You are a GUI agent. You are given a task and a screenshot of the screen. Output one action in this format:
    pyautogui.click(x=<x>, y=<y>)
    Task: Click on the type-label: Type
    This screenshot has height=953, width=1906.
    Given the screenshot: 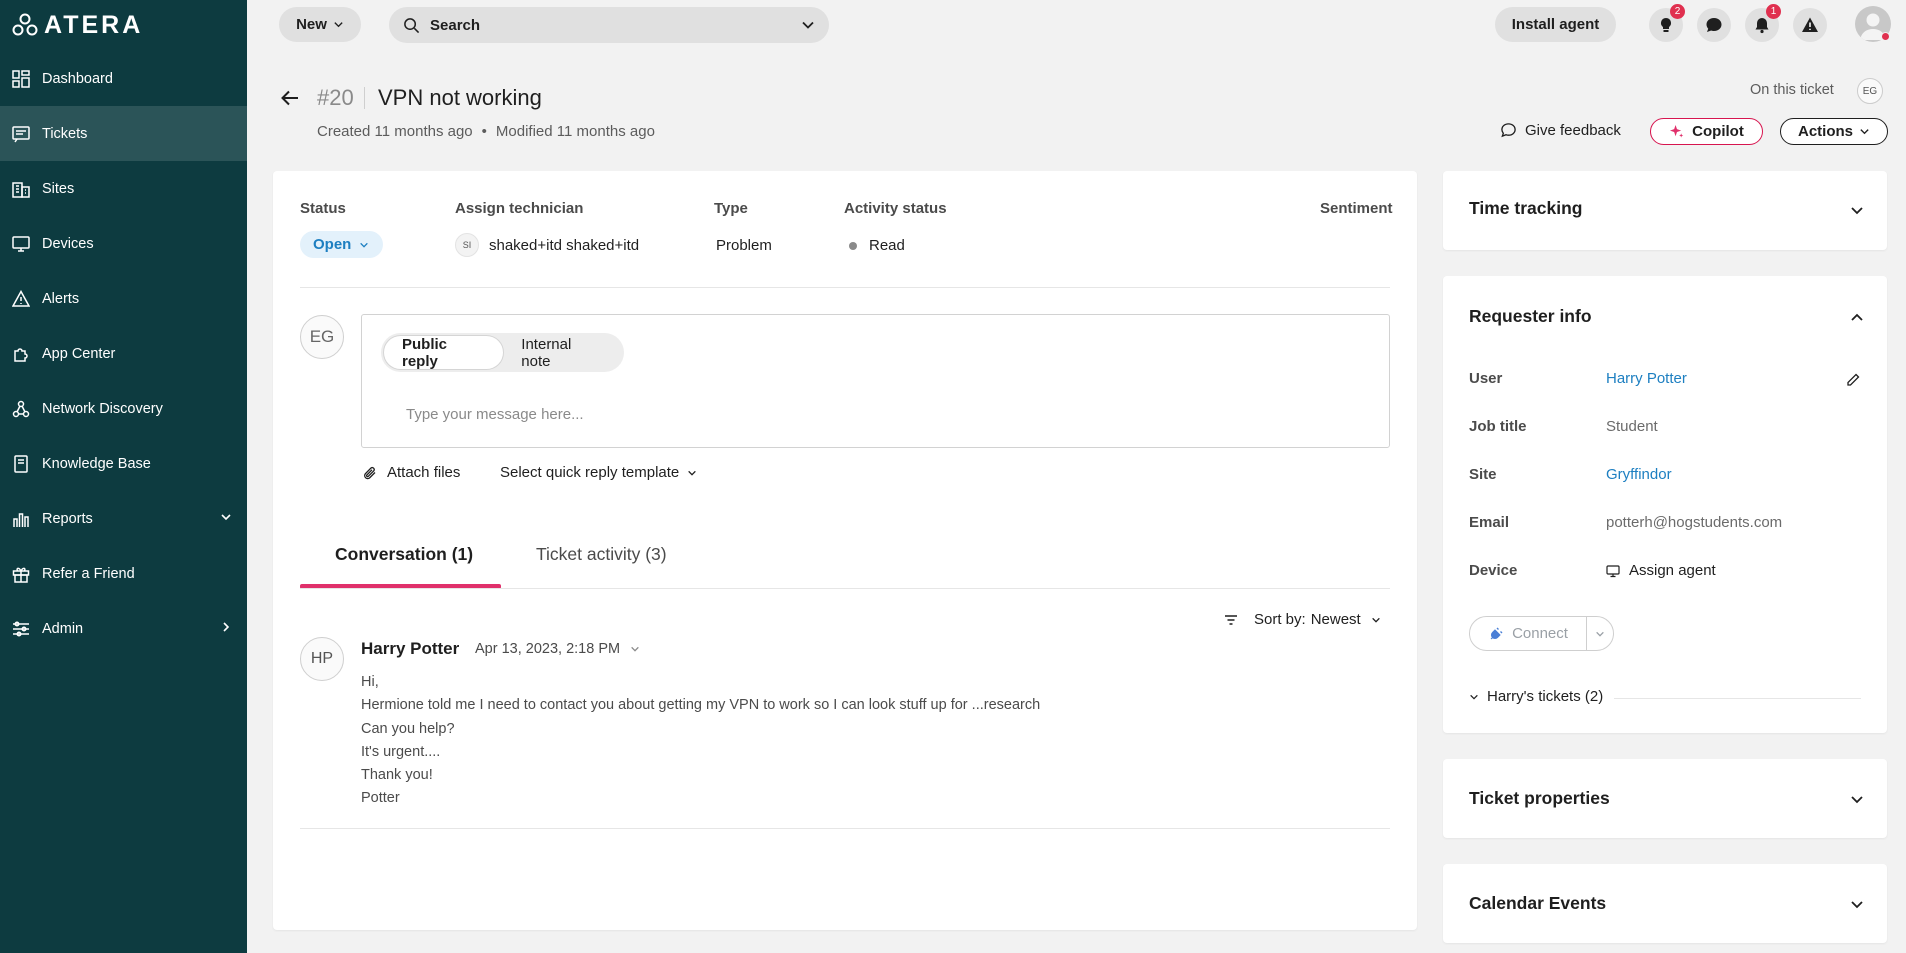 What is the action you would take?
    pyautogui.click(x=731, y=208)
    